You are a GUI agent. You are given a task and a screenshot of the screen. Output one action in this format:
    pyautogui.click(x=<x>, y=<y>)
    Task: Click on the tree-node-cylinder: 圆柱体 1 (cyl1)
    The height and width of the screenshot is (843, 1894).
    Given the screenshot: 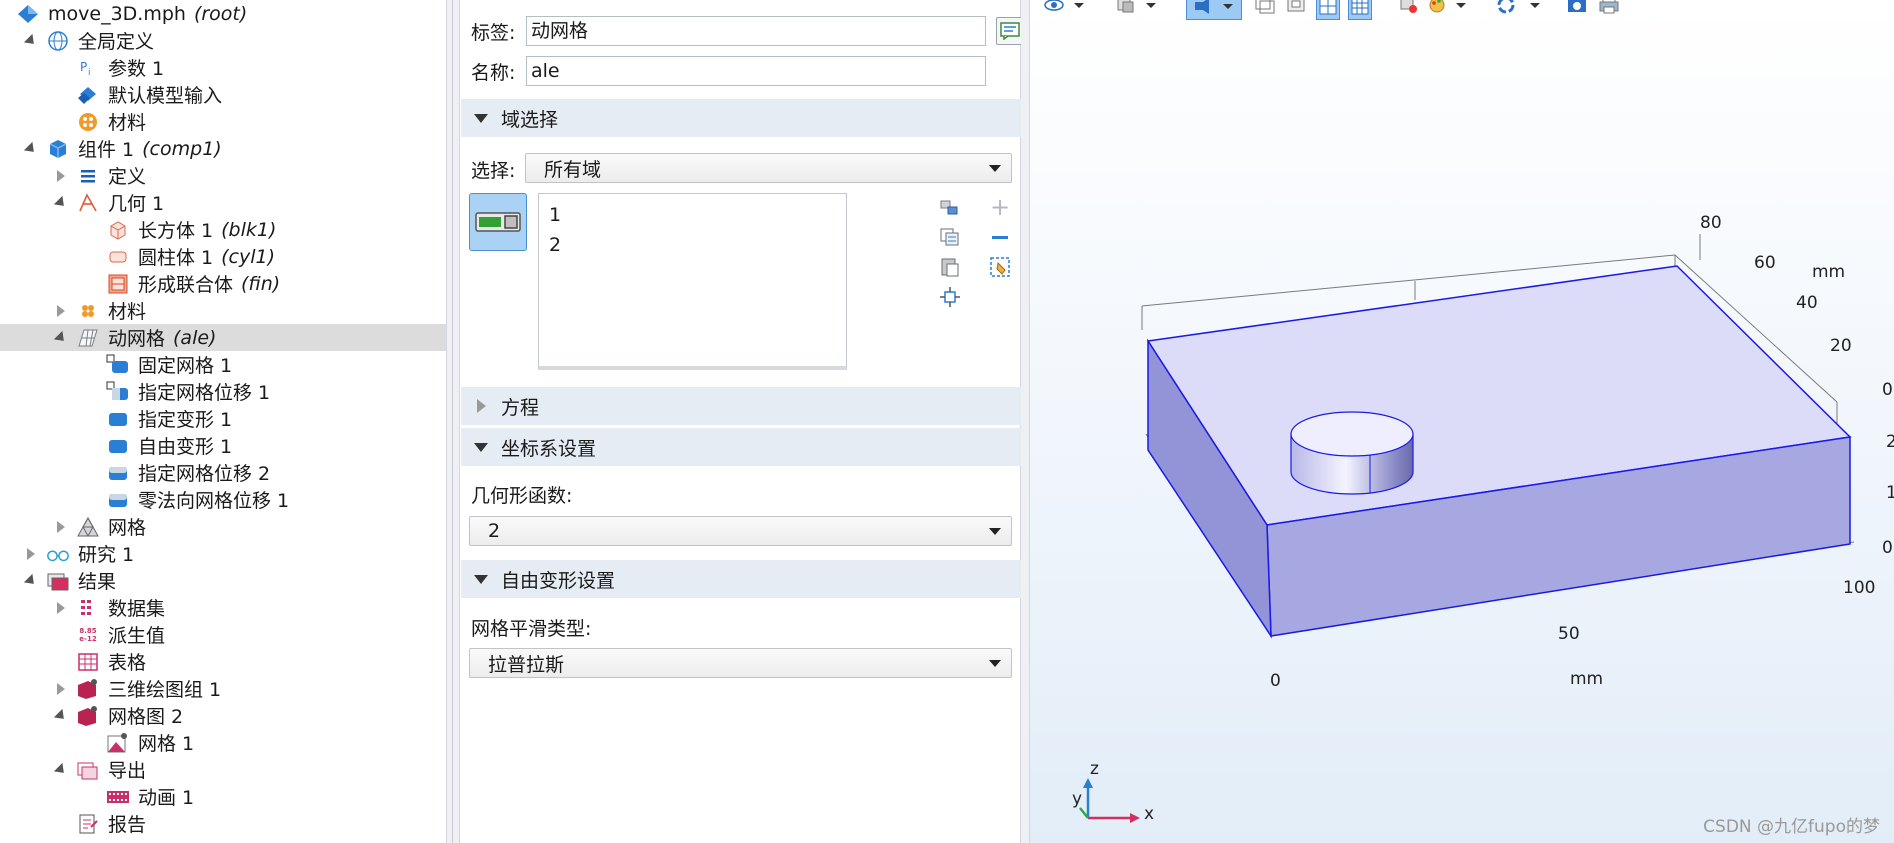 What is the action you would take?
    pyautogui.click(x=223, y=256)
    